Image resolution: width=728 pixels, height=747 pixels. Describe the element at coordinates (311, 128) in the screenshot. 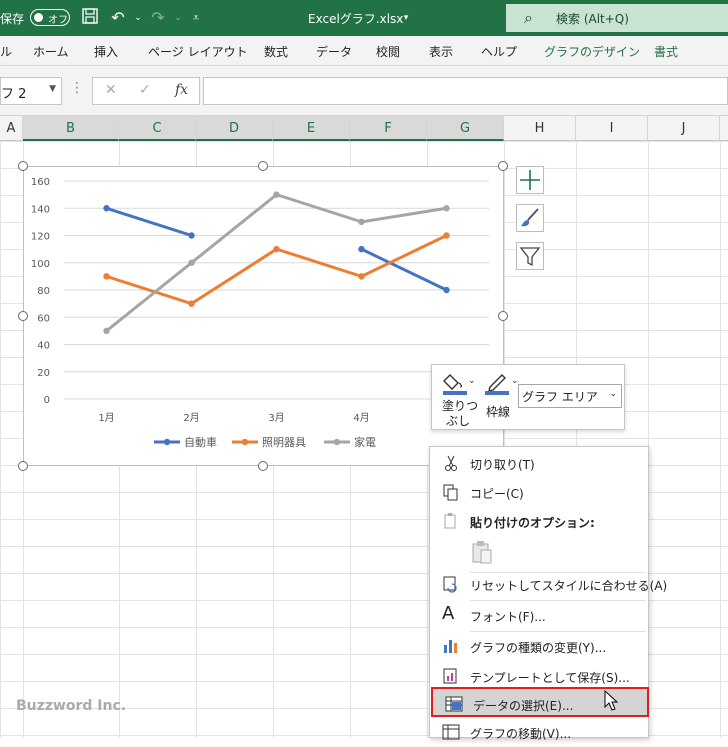

I see `column-header-e: E` at that location.